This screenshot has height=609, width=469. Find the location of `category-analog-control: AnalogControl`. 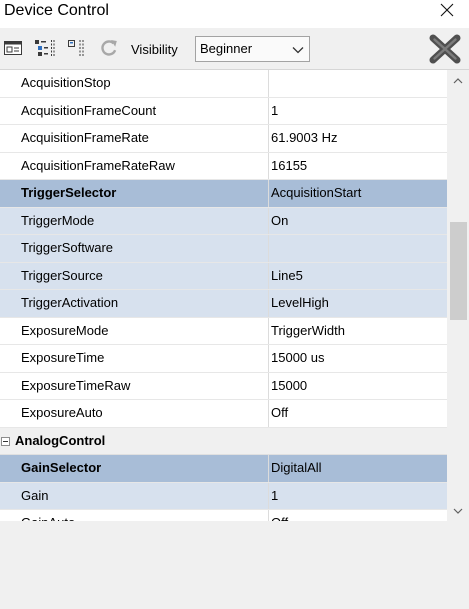

category-analog-control: AnalogControl is located at coordinates (223, 441).